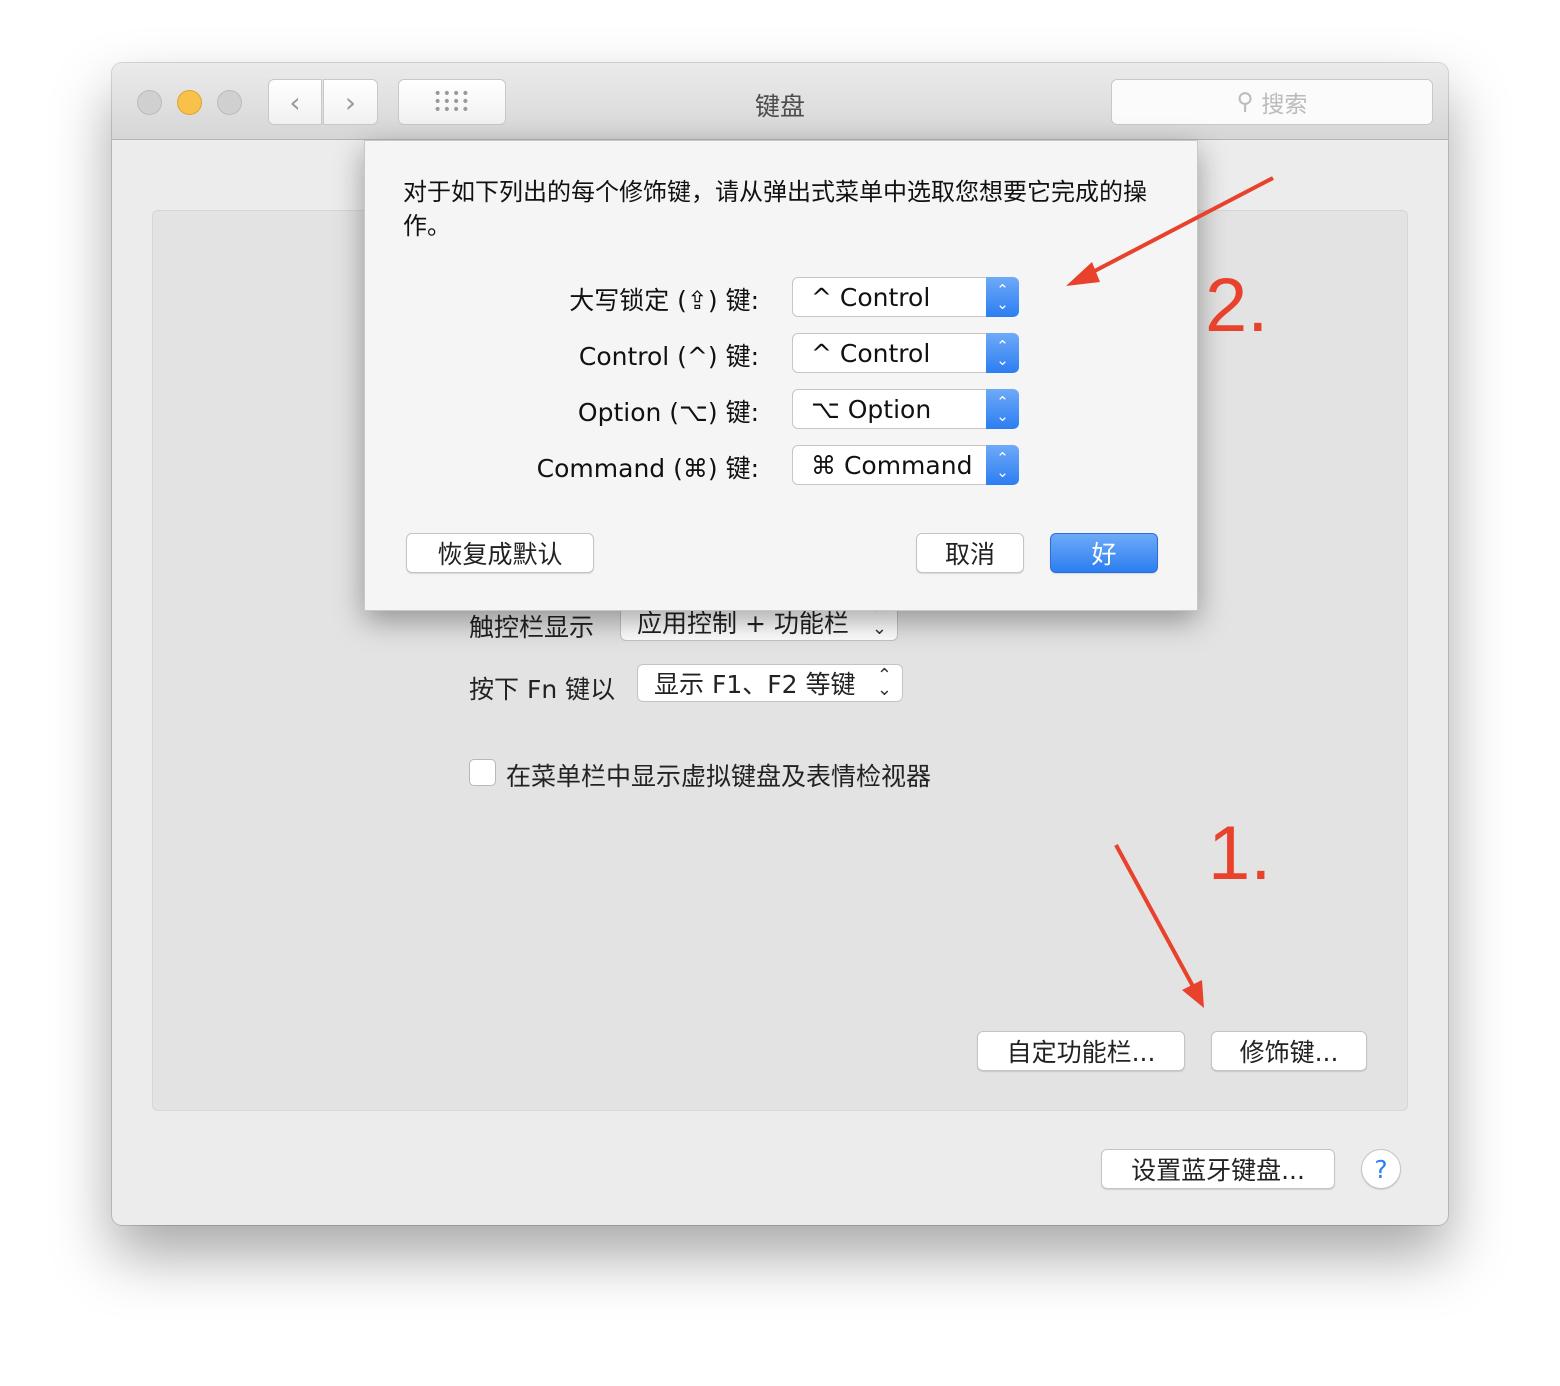 The height and width of the screenshot is (1386, 1560). What do you see at coordinates (1240, 853) in the screenshot?
I see `annotation-step-1: 1.` at bounding box center [1240, 853].